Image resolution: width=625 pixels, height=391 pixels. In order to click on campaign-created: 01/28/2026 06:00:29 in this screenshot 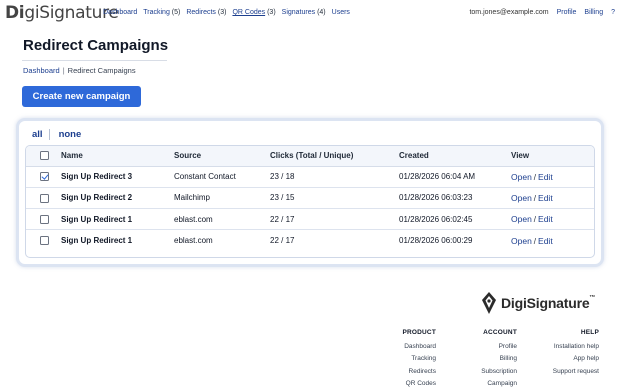, I will do `click(436, 241)`.